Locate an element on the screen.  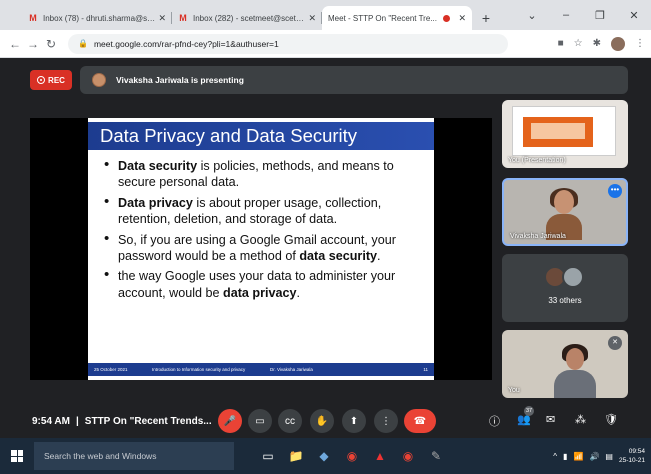
gmail-icon: M is located at coordinates (183, 18).